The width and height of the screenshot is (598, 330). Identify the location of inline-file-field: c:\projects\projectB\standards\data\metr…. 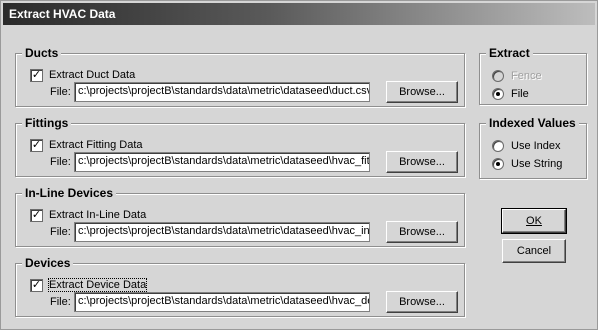
(222, 232).